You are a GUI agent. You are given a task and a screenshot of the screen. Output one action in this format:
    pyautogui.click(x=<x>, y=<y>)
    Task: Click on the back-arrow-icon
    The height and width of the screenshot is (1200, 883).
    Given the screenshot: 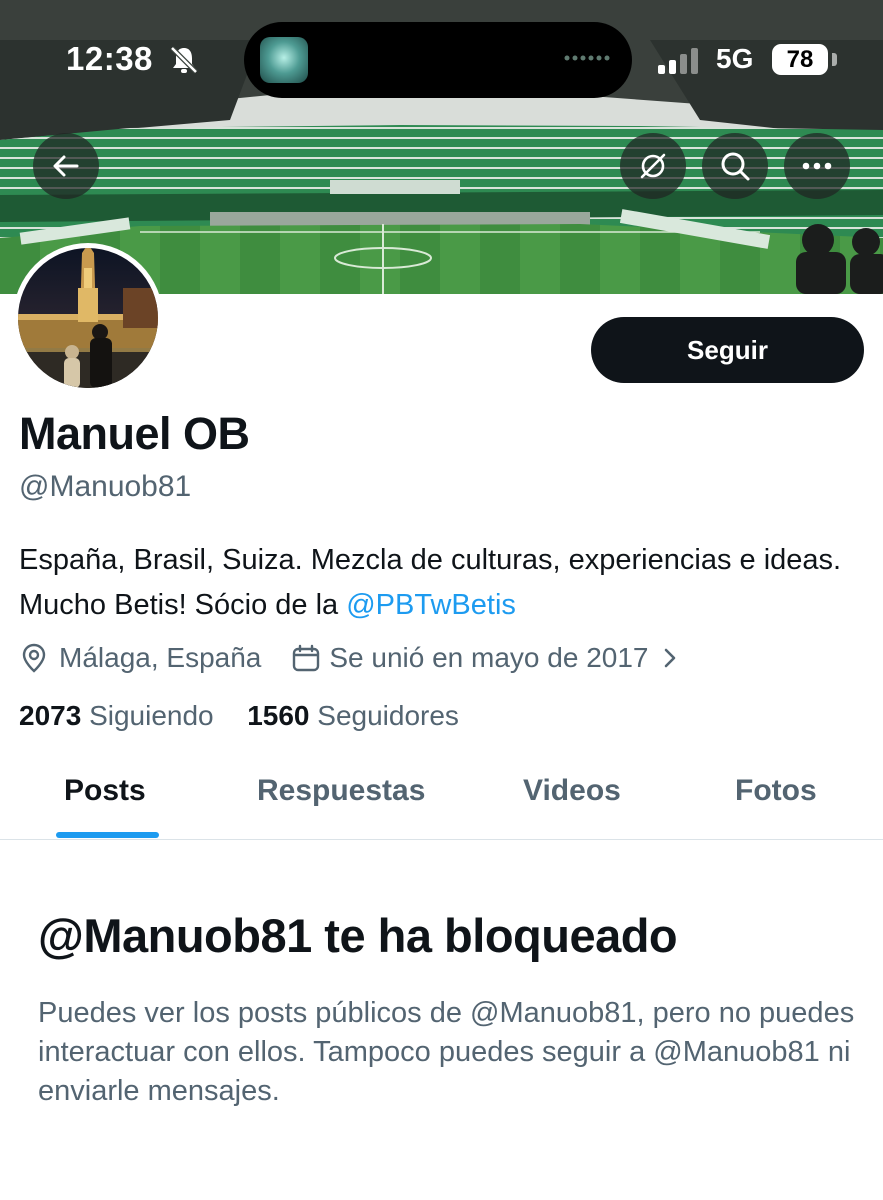 What is the action you would take?
    pyautogui.click(x=66, y=166)
    